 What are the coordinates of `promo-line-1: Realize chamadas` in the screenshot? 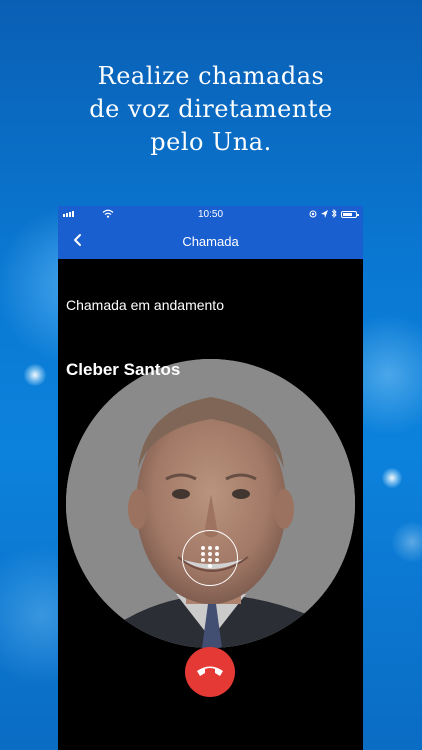 It's located at (211, 76).